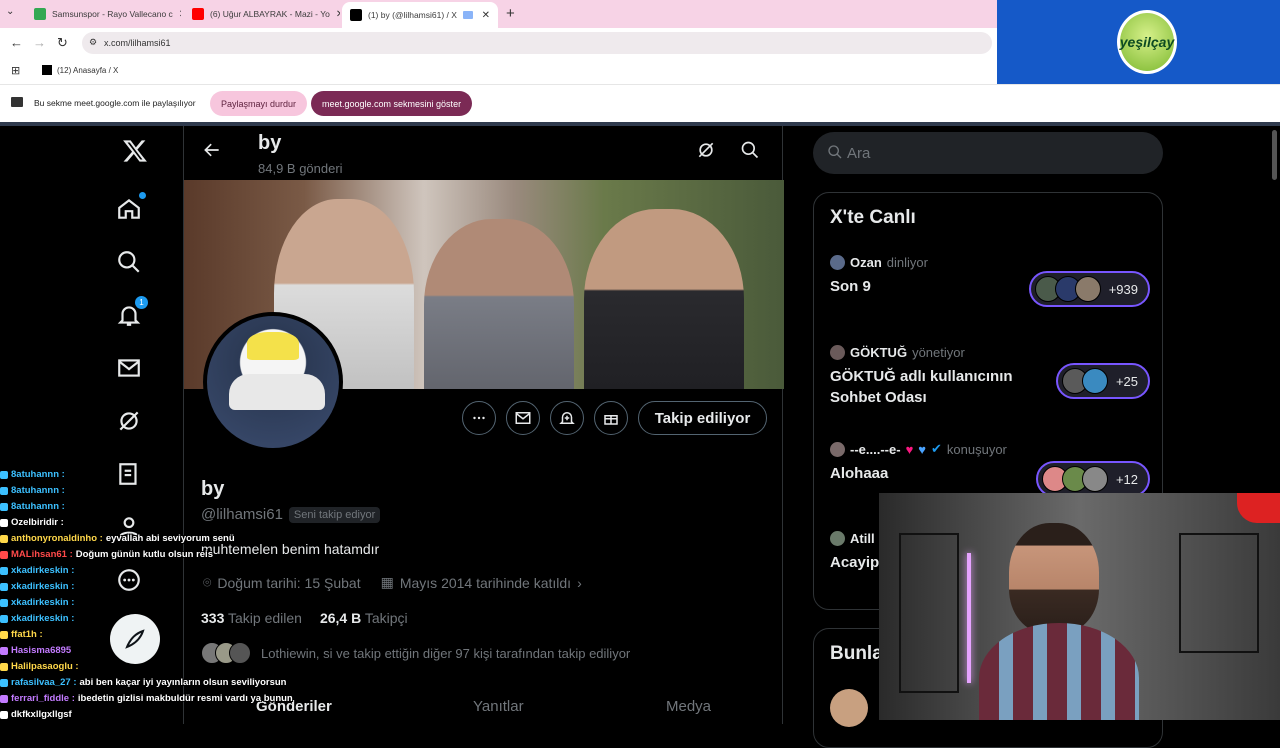 The image size is (1280, 748). I want to click on host-status: yönetiyor, so click(938, 352).